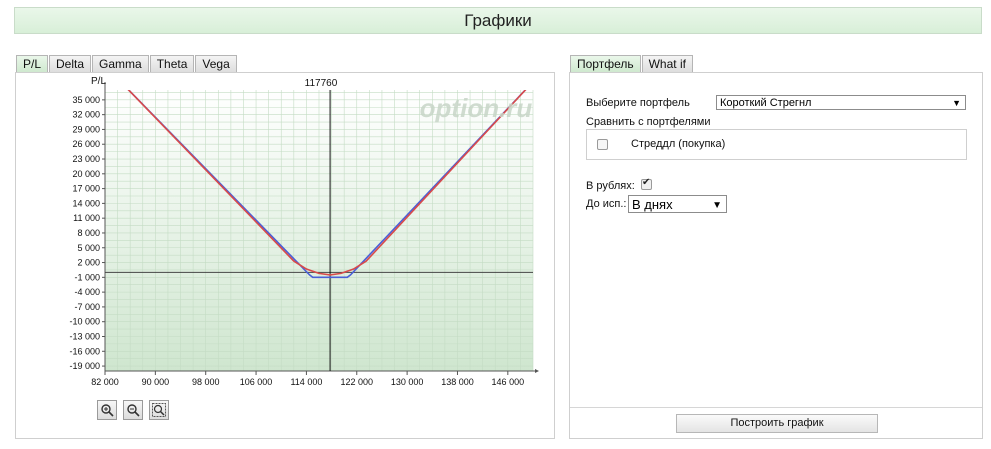  What do you see at coordinates (457, 382) in the screenshot?
I see `x-tick-label: 138 000` at bounding box center [457, 382].